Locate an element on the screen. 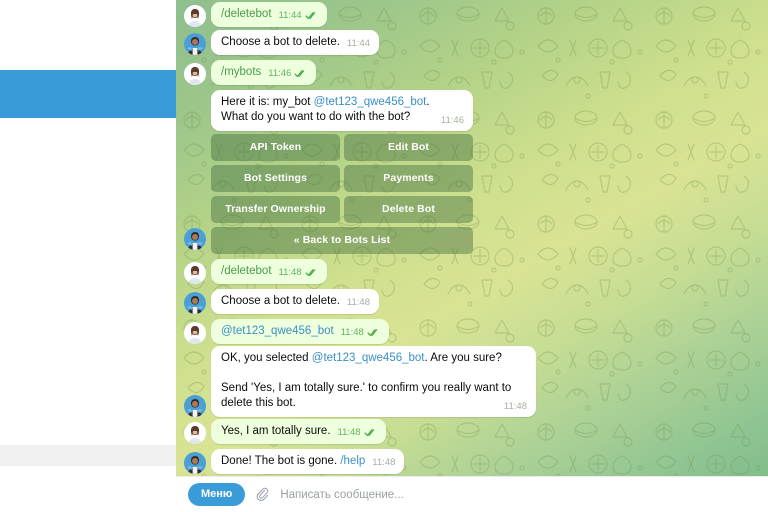 The height and width of the screenshot is (512, 768). message-row: /deletebot 11:48 is located at coordinates (255, 271).